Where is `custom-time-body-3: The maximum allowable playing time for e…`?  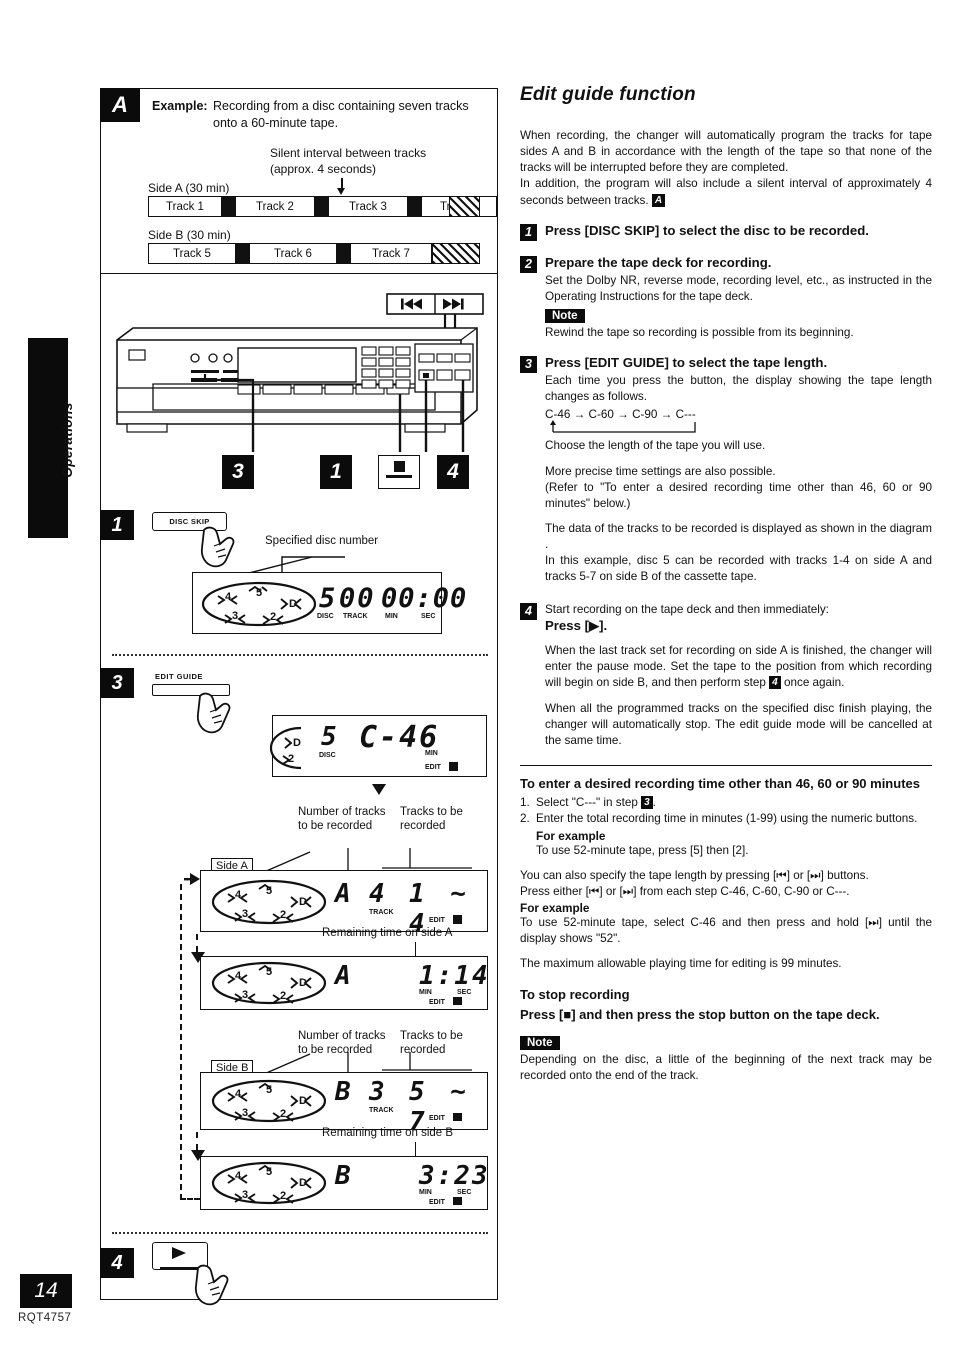
custom-time-body-3: The maximum allowable playing time for e… is located at coordinates (681, 963).